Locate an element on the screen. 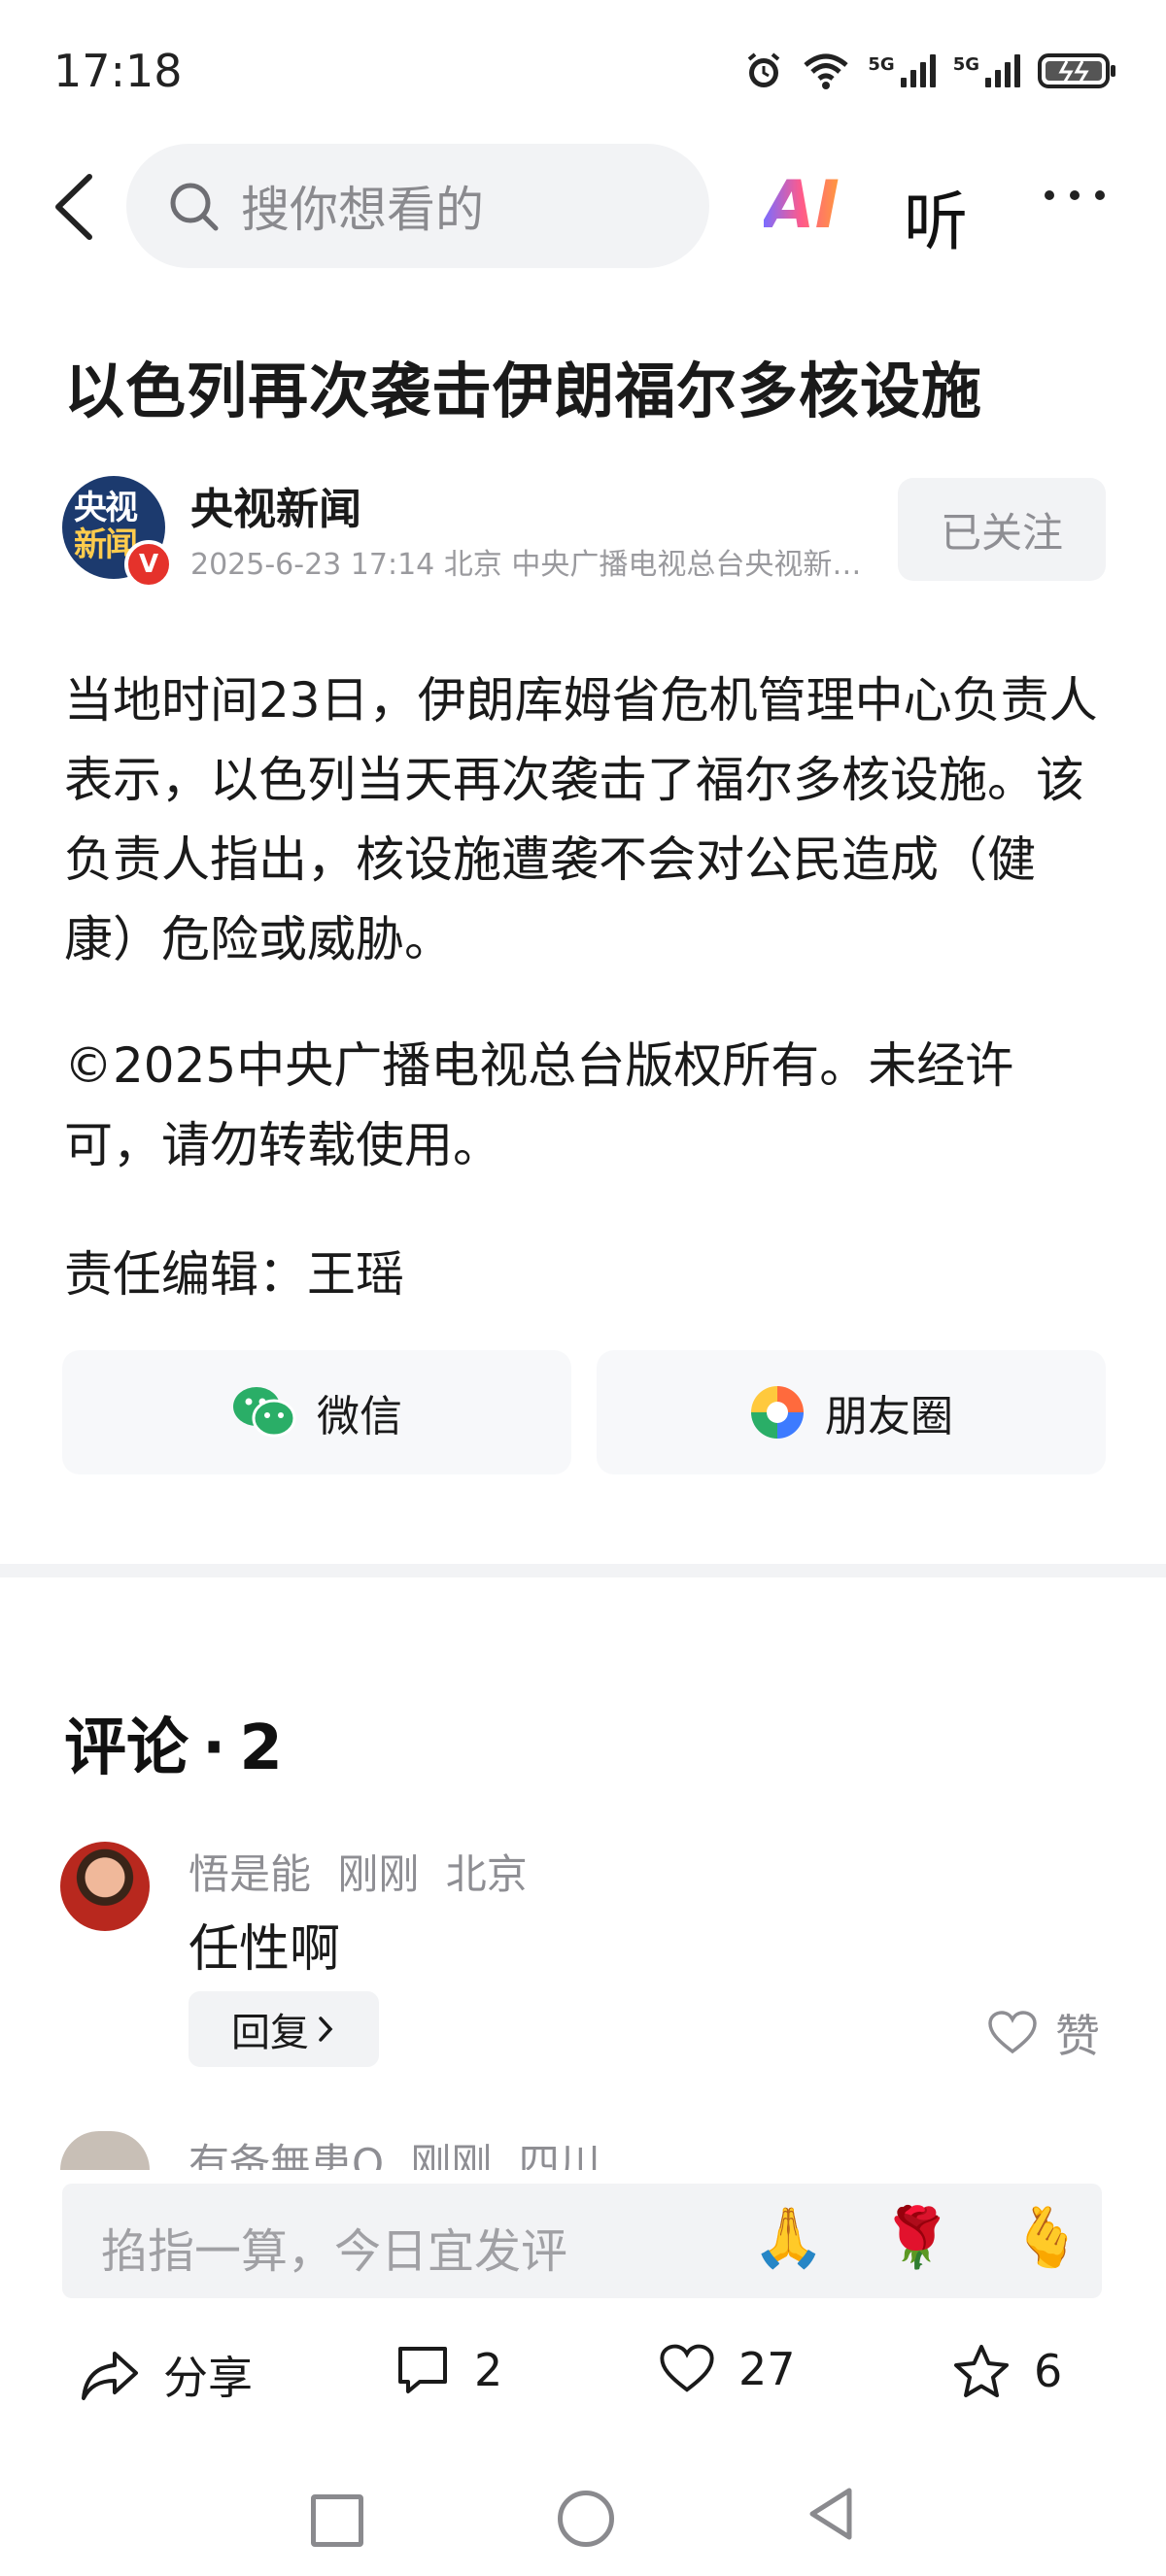  share-label: 分享 is located at coordinates (208, 2378).